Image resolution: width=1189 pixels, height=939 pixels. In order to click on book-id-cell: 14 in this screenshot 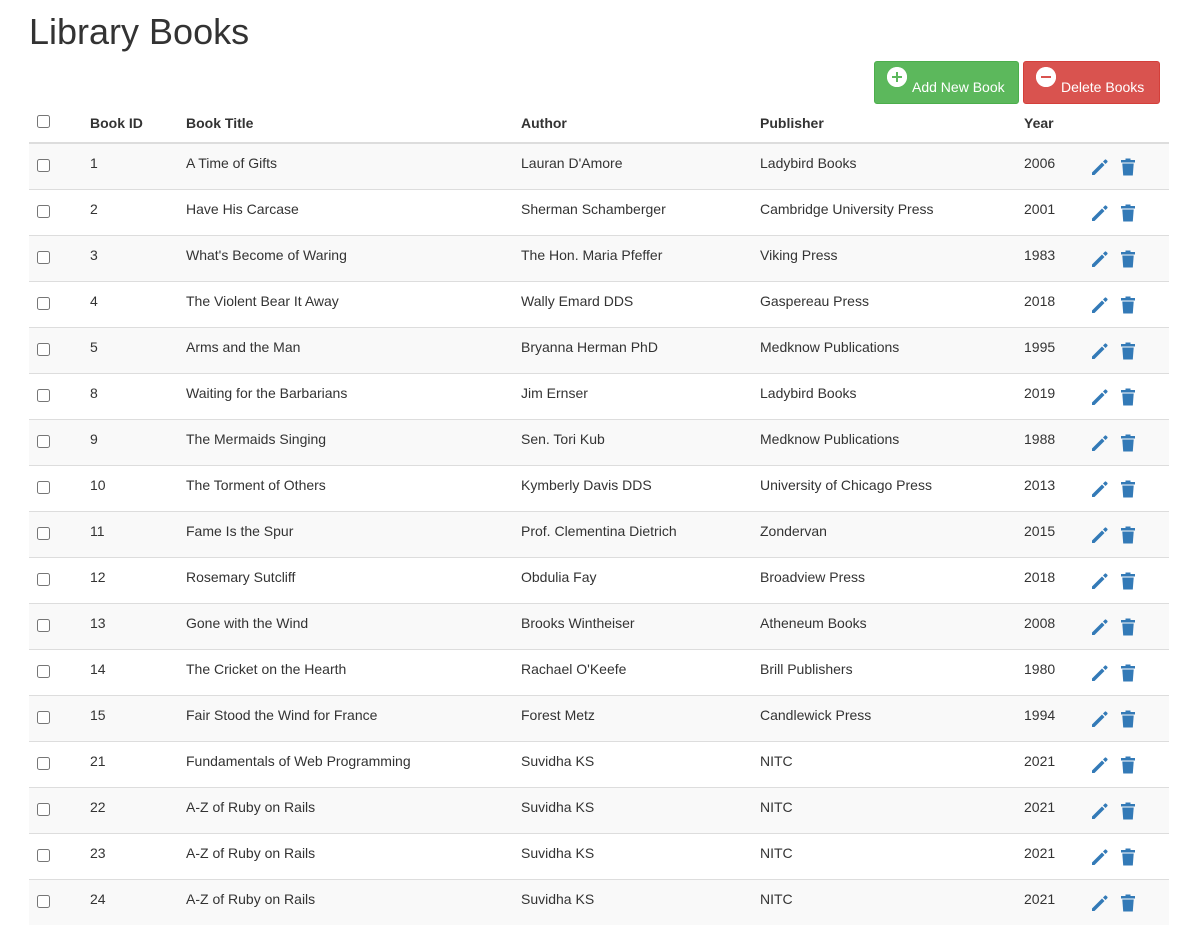, I will do `click(130, 672)`.